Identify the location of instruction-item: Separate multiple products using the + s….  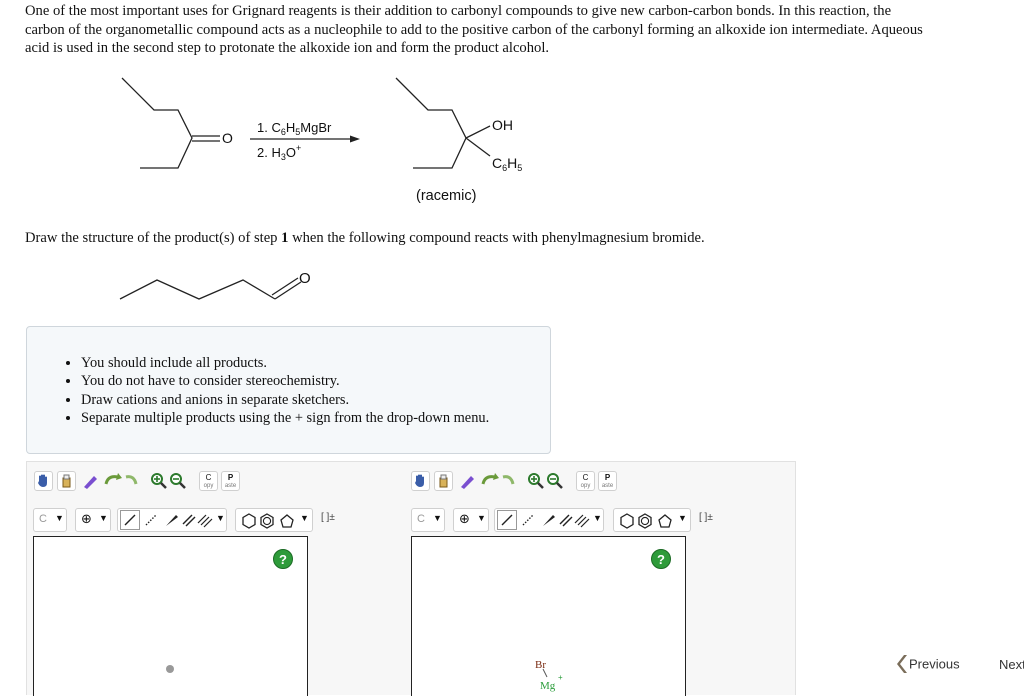
(285, 418).